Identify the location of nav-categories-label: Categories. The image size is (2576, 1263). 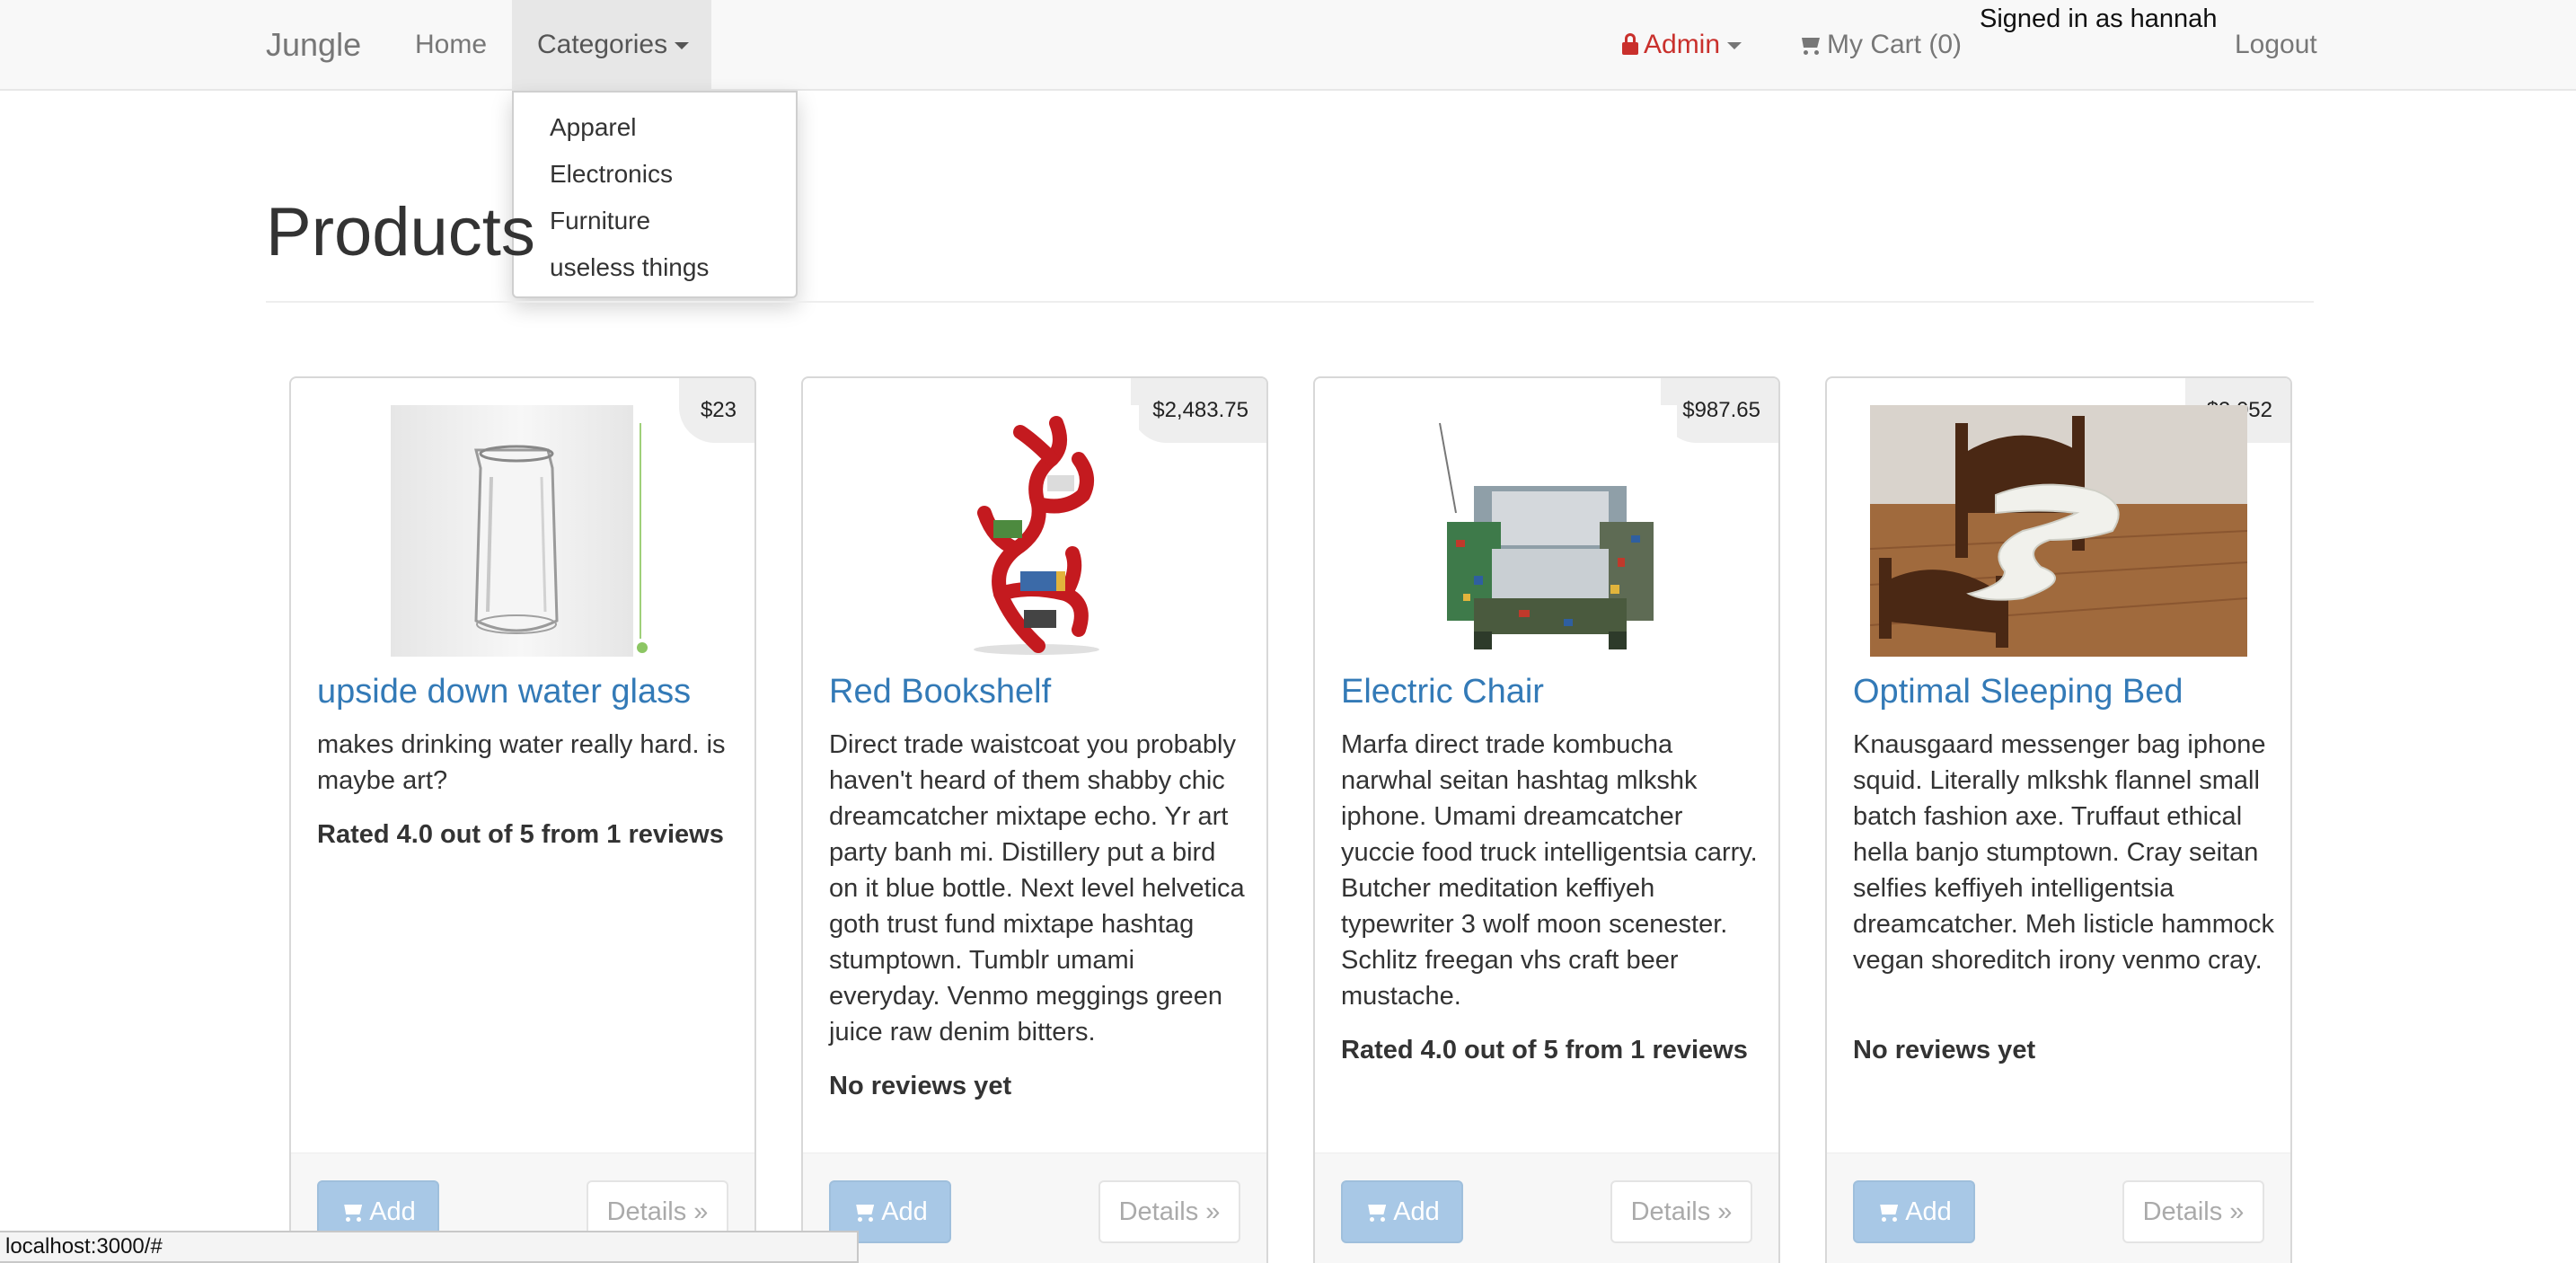
(602, 44).